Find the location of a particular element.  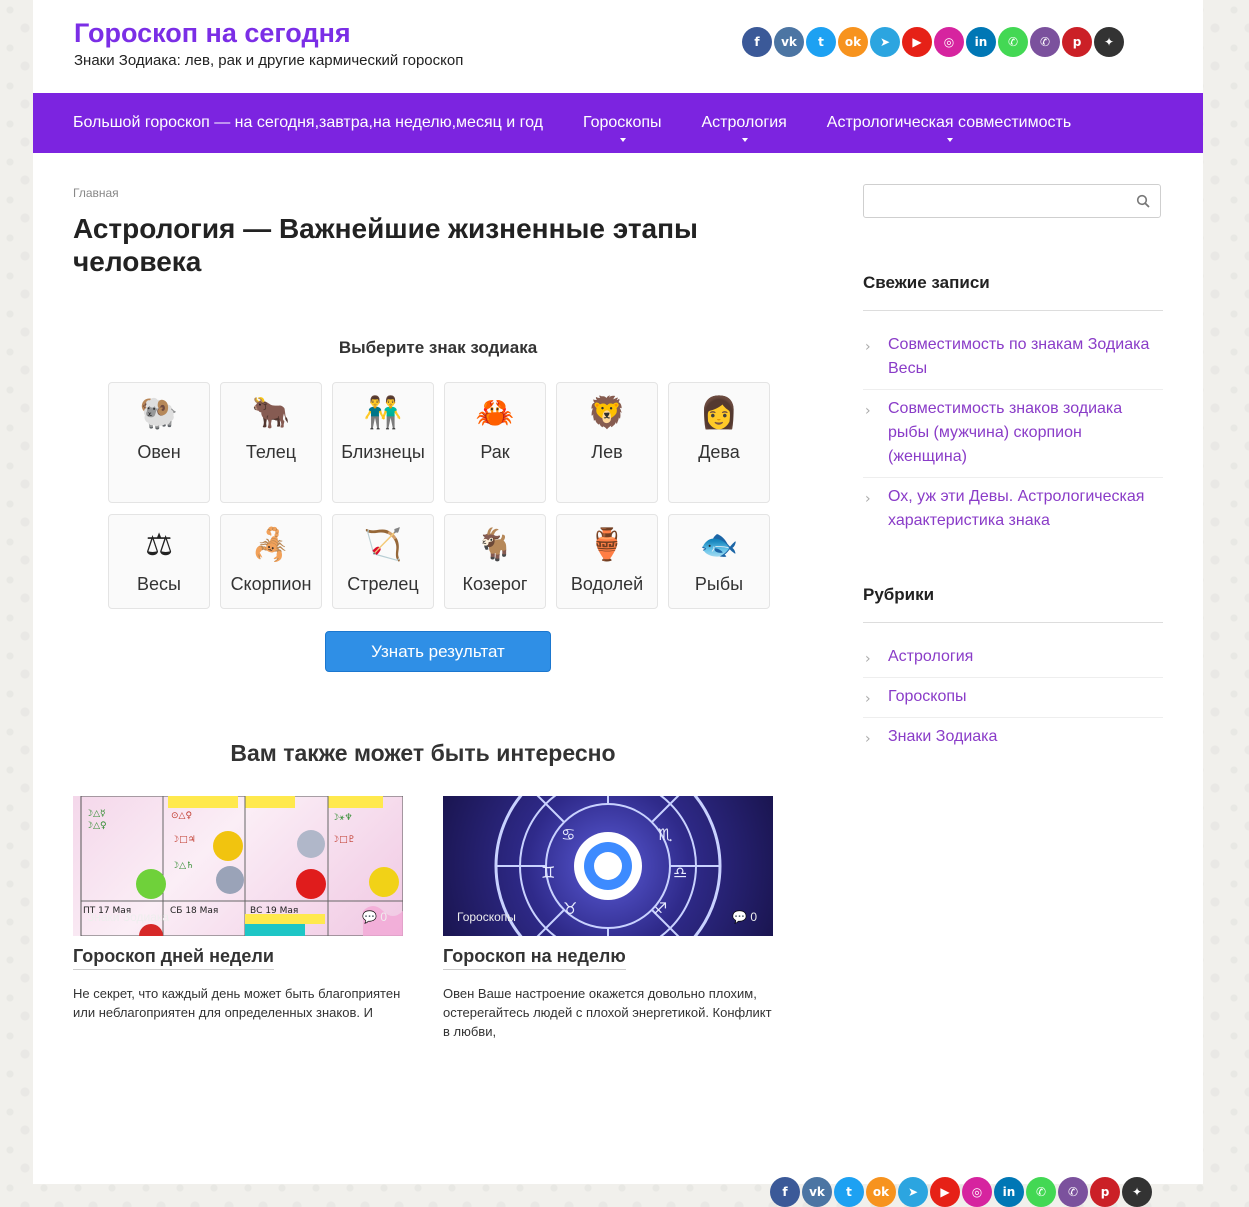

nav-item-label: Астрологическая совместимость is located at coordinates (949, 122).